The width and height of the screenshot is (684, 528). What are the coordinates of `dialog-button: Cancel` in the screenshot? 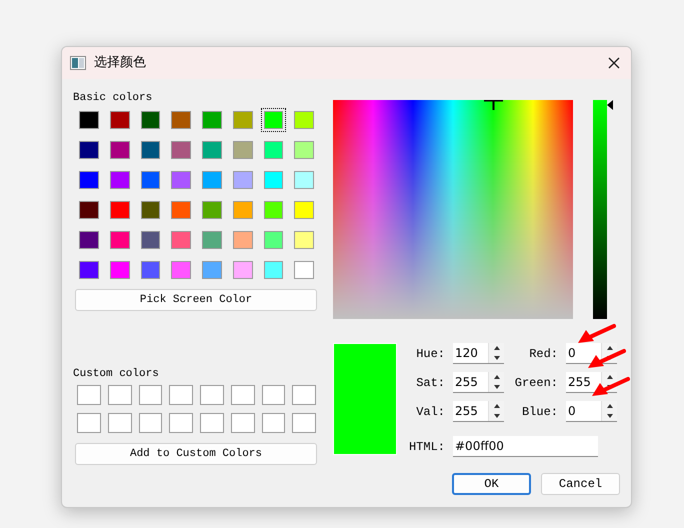 It's located at (580, 484).